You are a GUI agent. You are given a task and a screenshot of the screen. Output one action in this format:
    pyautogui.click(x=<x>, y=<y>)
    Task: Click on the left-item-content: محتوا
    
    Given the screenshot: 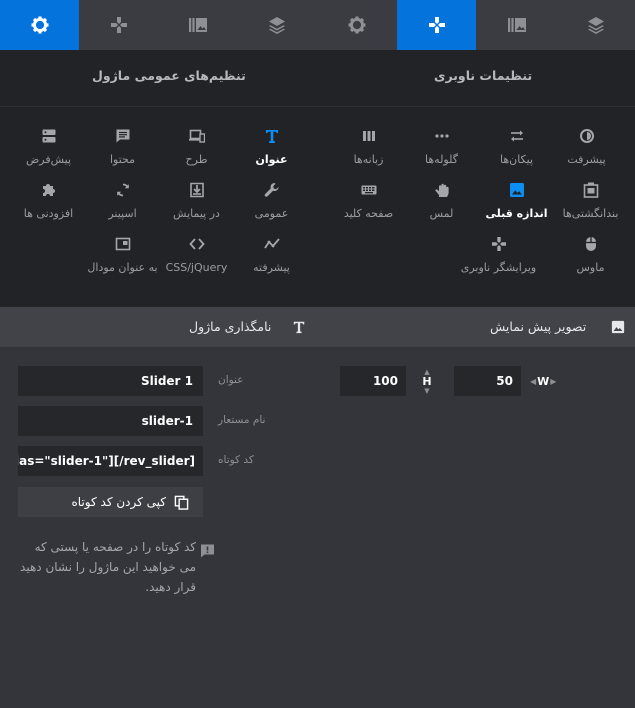 What is the action you would take?
    pyautogui.click(x=122, y=147)
    